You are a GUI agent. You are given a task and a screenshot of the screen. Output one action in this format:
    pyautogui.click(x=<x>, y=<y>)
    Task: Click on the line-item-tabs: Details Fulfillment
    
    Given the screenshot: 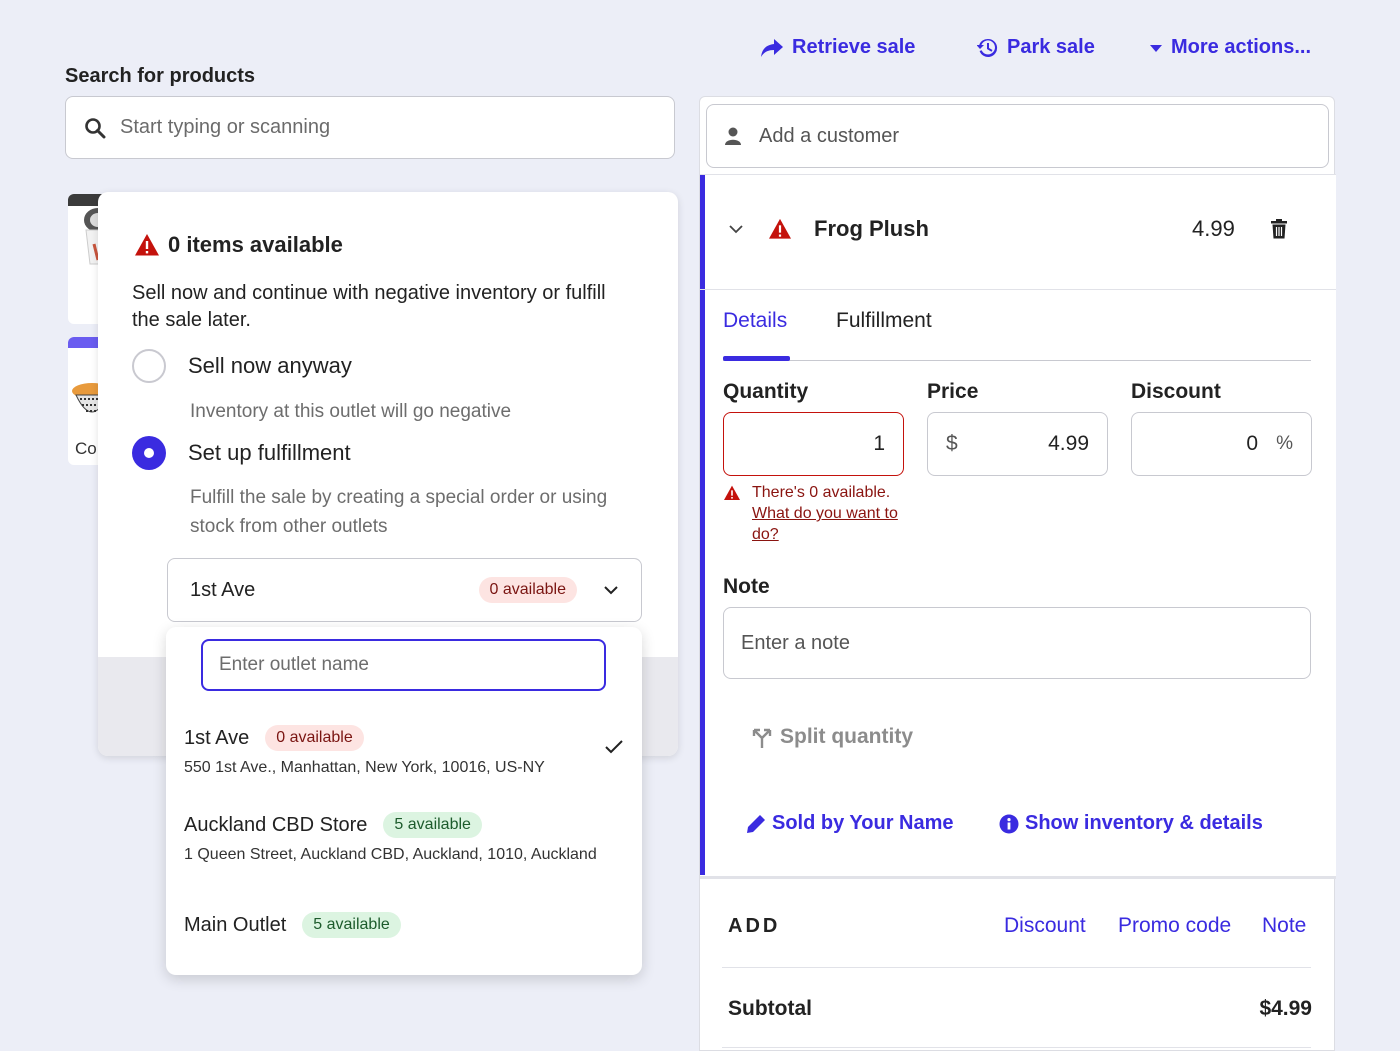 What is the action you would take?
    pyautogui.click(x=1017, y=332)
    